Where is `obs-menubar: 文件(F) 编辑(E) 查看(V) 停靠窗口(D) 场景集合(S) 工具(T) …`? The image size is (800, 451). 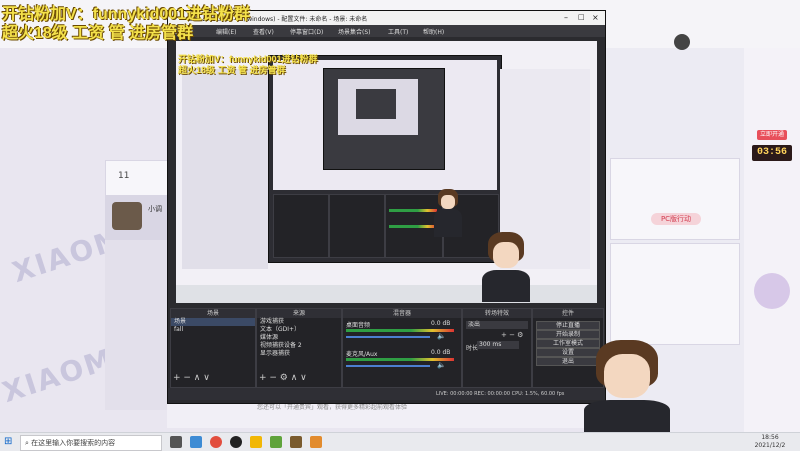 obs-menubar: 文件(F) 编辑(E) 查看(V) 停靠窗口(D) 场景集合(S) 工具(T) … is located at coordinates (386, 31).